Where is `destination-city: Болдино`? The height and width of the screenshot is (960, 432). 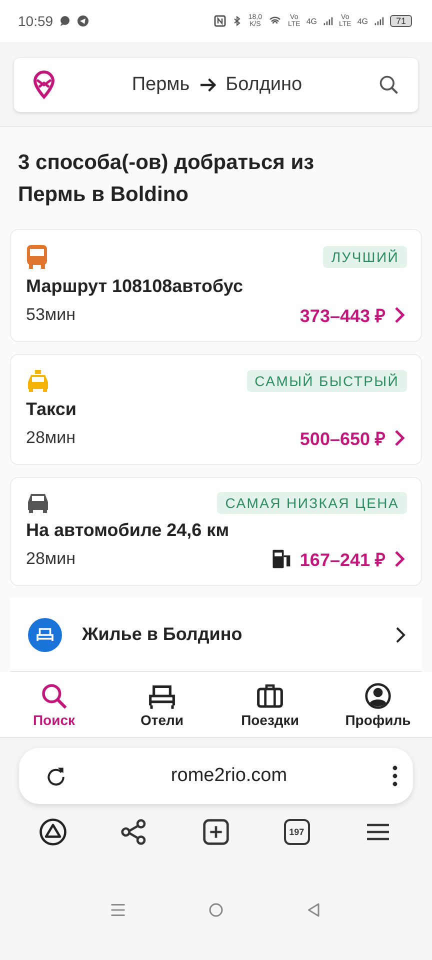
destination-city: Болдино is located at coordinates (264, 85).